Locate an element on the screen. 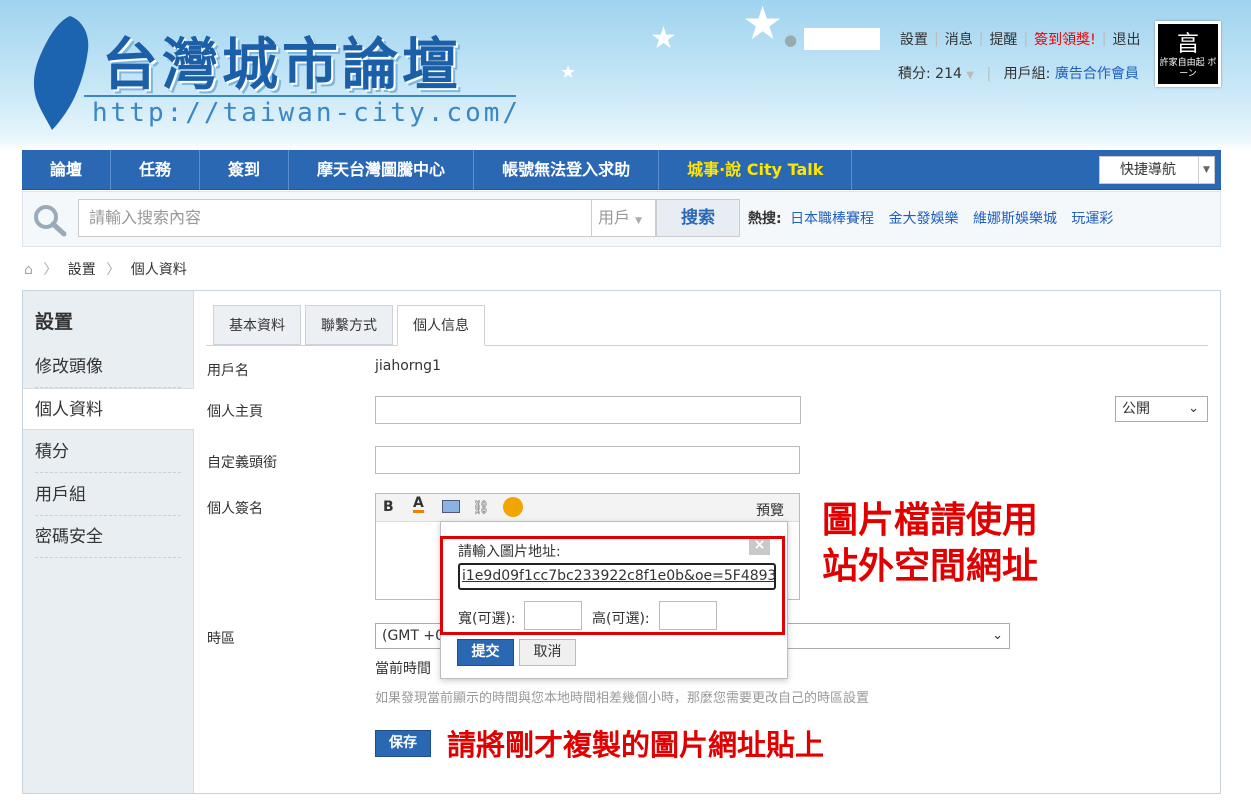 The image size is (1251, 808). settings-sidebar: 設置 修改頭像 個人資料 積分 用戶組 密碼安全 is located at coordinates (108, 542).